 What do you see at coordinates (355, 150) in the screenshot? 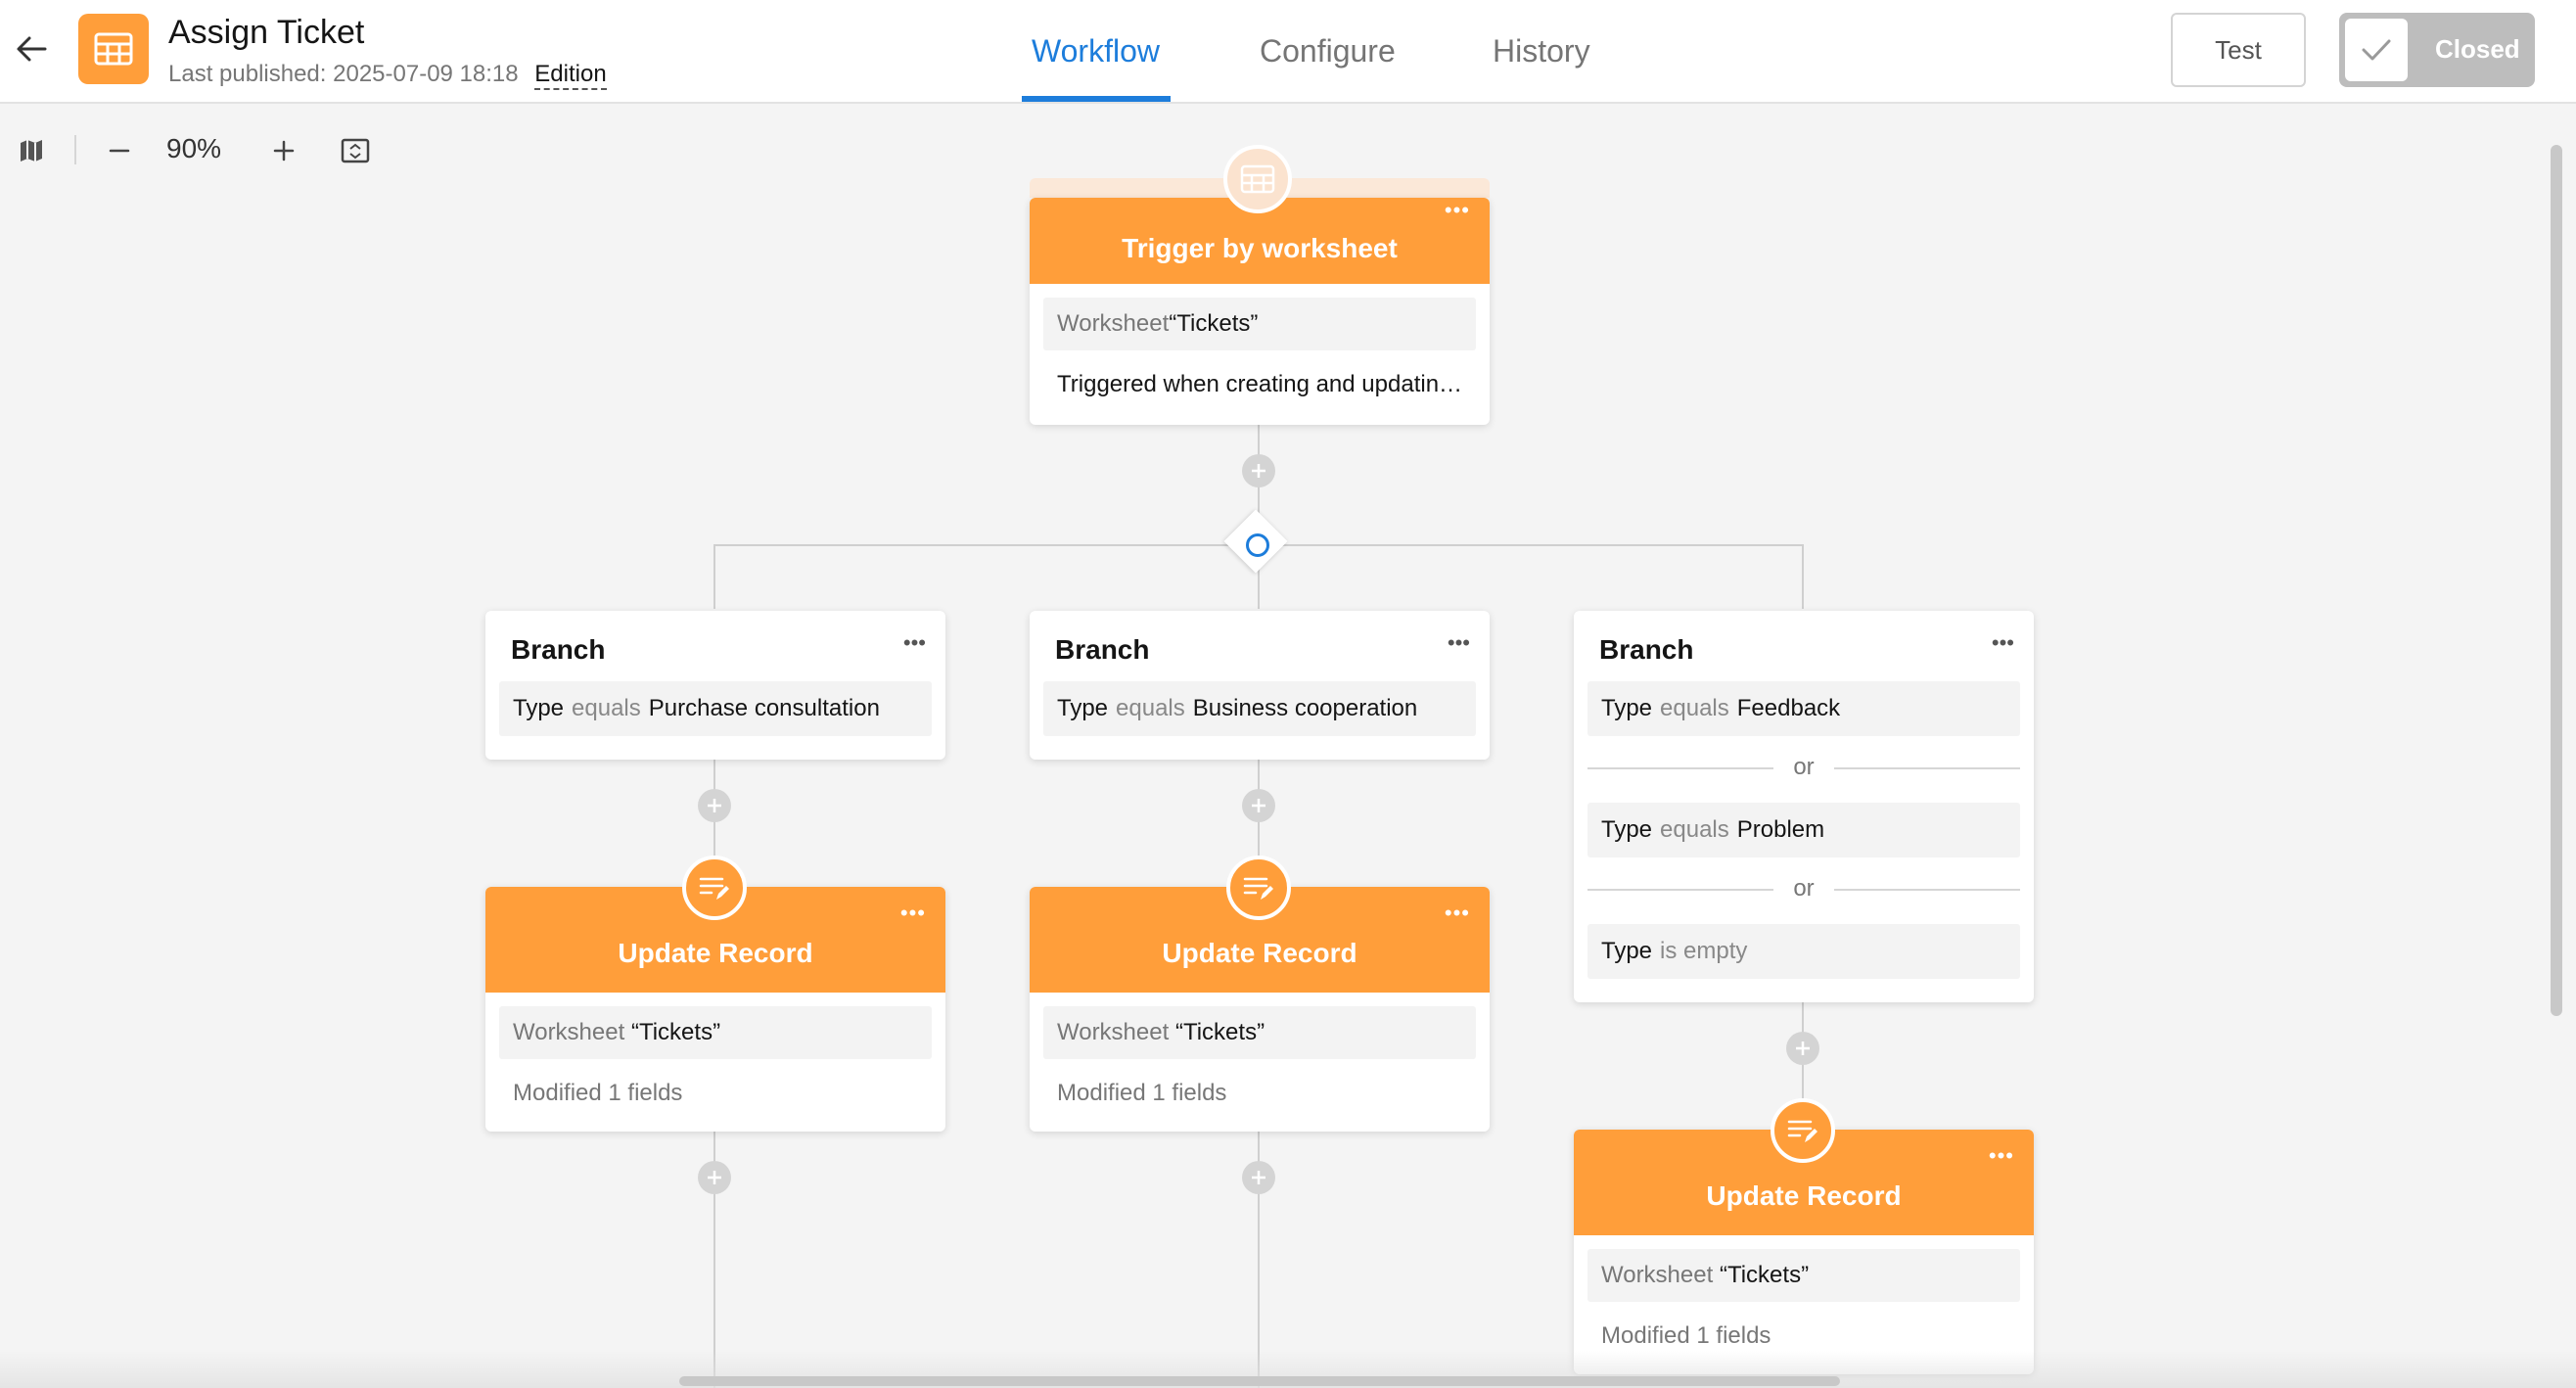
I see `fit-screen-icon` at bounding box center [355, 150].